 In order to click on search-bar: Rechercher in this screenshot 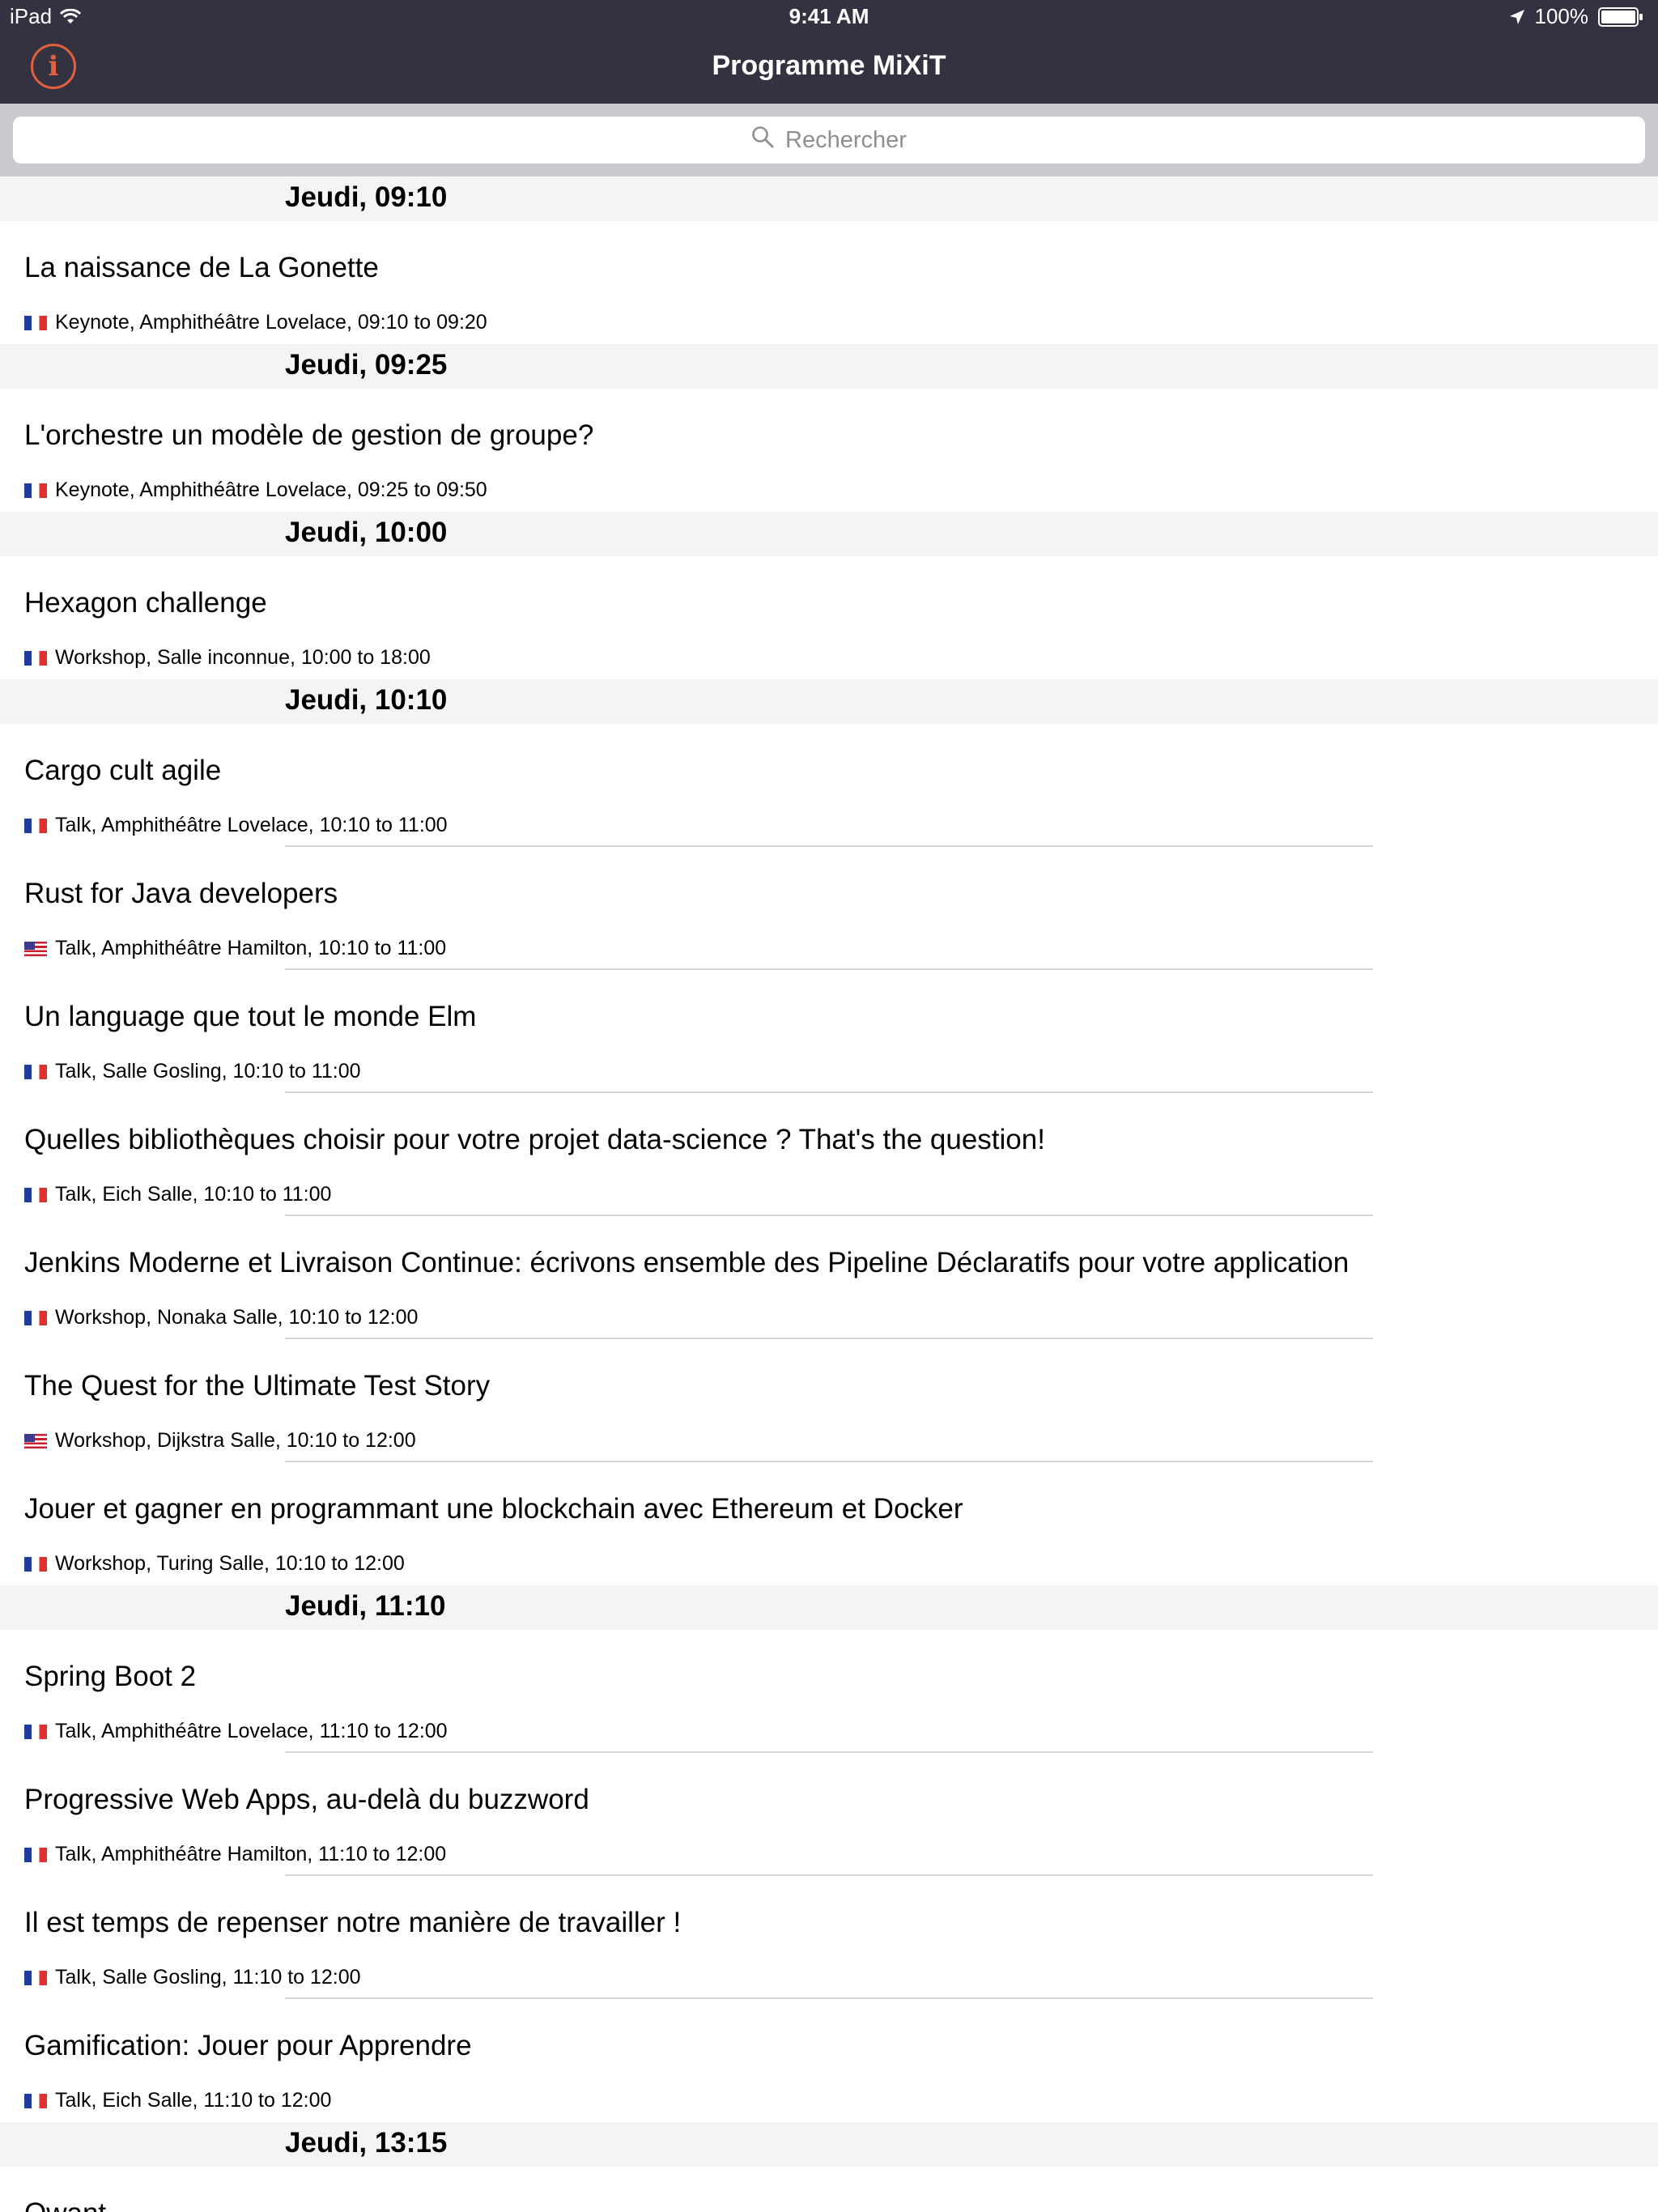, I will do `click(829, 140)`.